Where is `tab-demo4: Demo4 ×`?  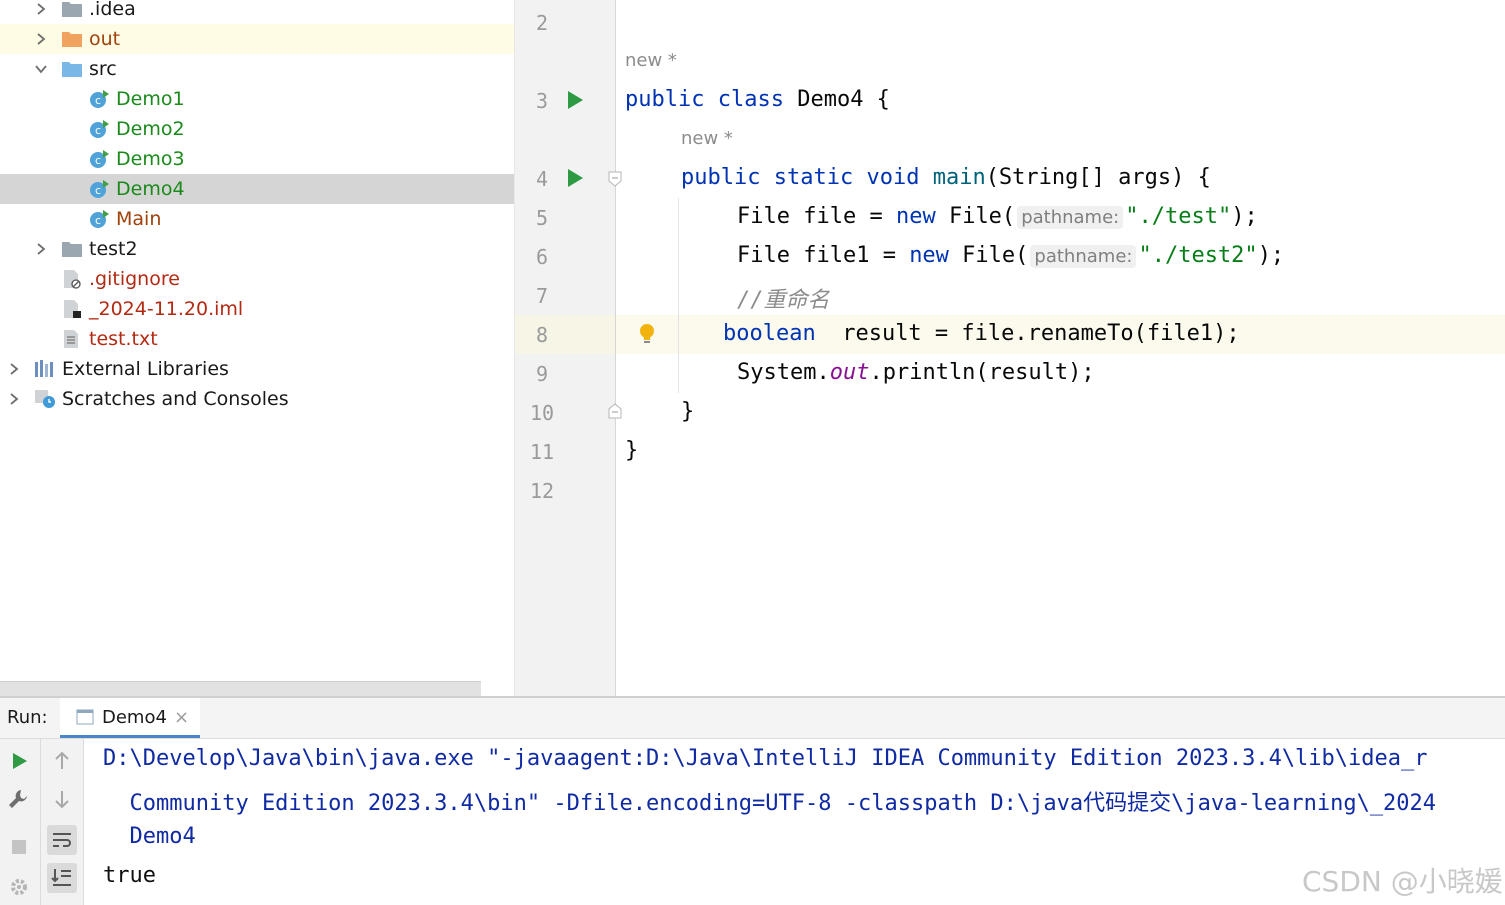 tab-demo4: Demo4 × is located at coordinates (130, 718).